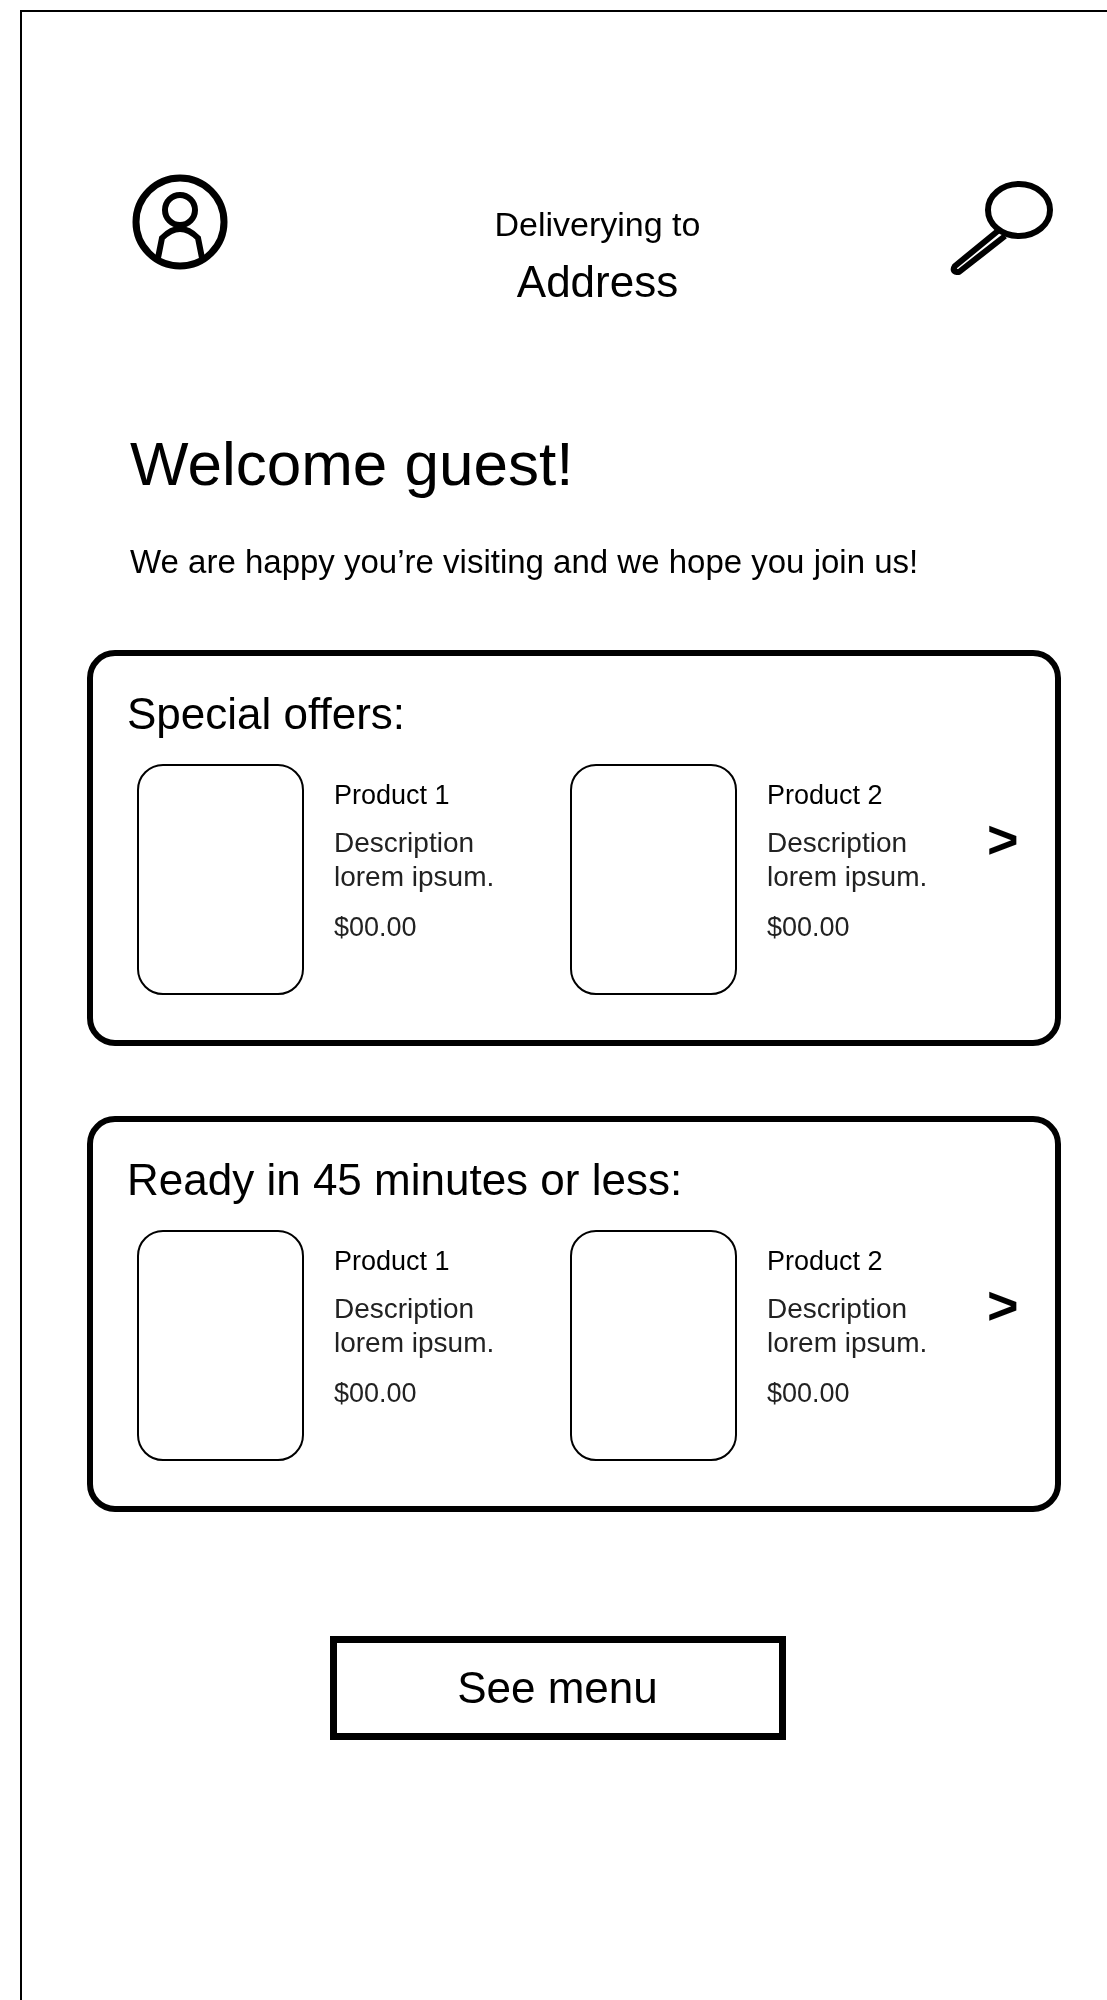 The image size is (1107, 2000). I want to click on welcome-heading: Welcome guest!, so click(352, 464).